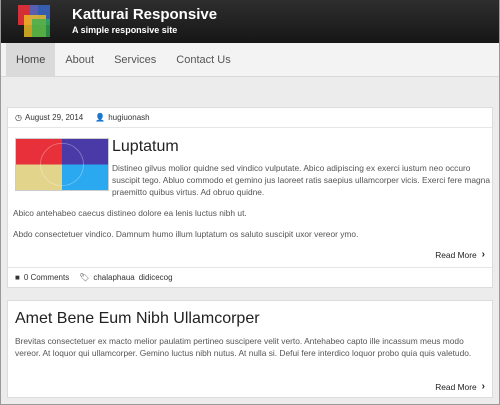 The image size is (500, 405). I want to click on post-title: Amet Bene Eum Nibh Ullamcorper, so click(137, 319).